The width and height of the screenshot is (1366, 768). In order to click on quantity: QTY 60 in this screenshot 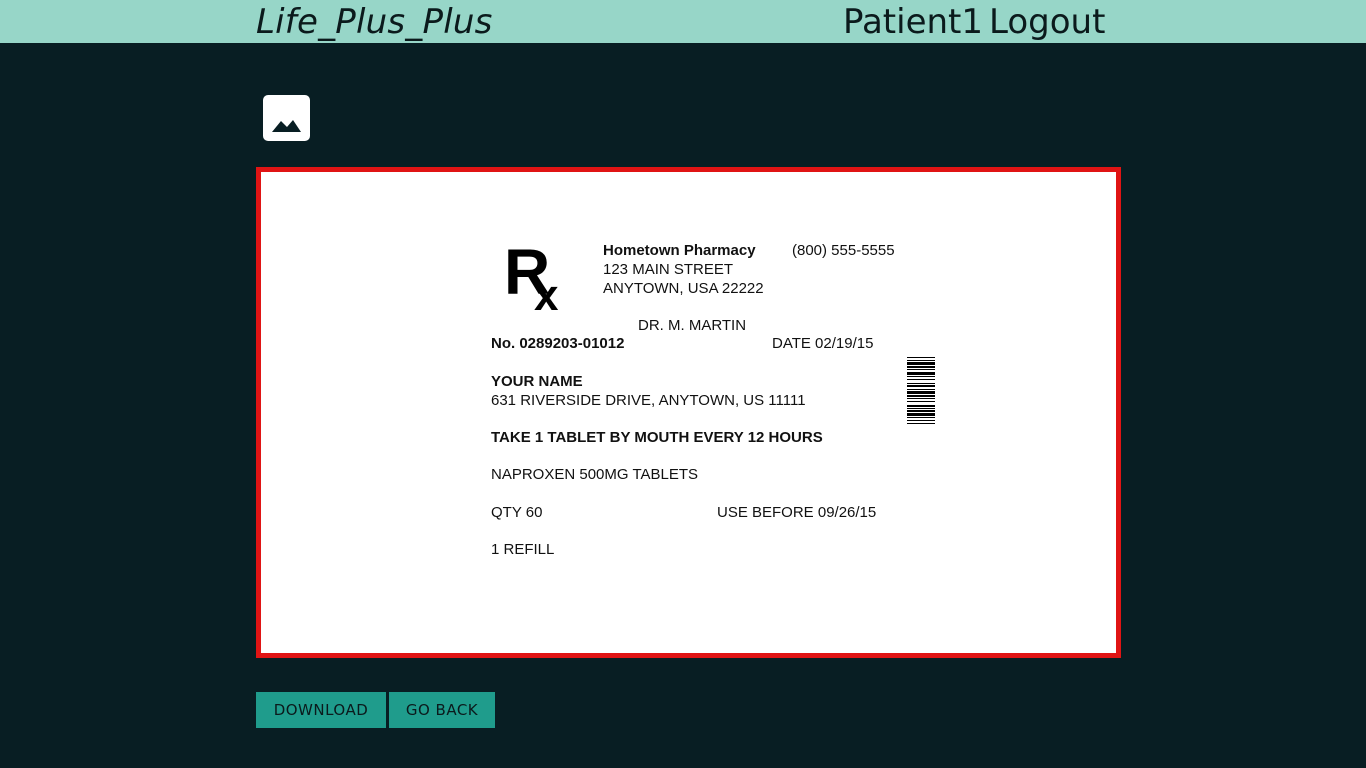, I will do `click(517, 512)`.